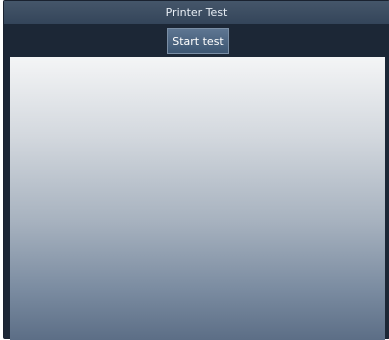 The image size is (389, 340). I want to click on title-bar: Printer Test, so click(196, 12).